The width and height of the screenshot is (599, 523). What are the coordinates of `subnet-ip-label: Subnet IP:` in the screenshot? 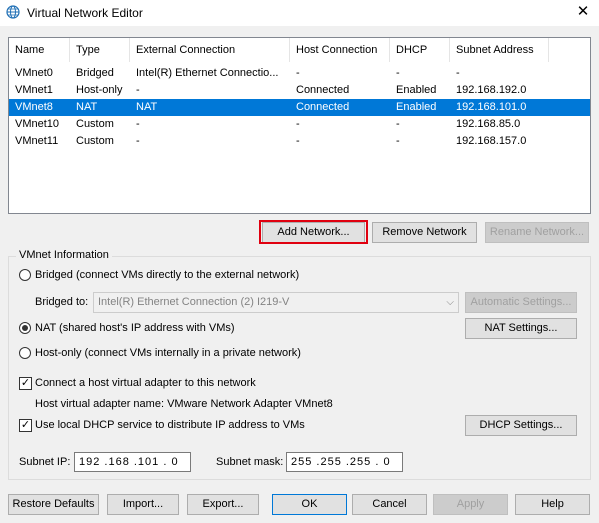 It's located at (45, 462).